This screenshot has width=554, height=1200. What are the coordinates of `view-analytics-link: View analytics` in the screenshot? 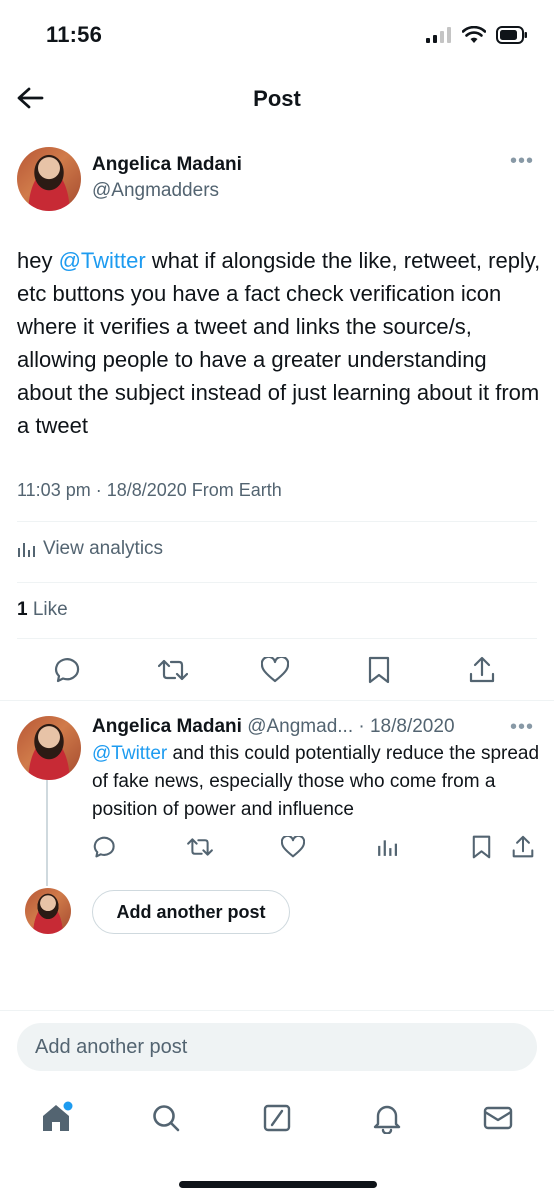 It's located at (90, 549).